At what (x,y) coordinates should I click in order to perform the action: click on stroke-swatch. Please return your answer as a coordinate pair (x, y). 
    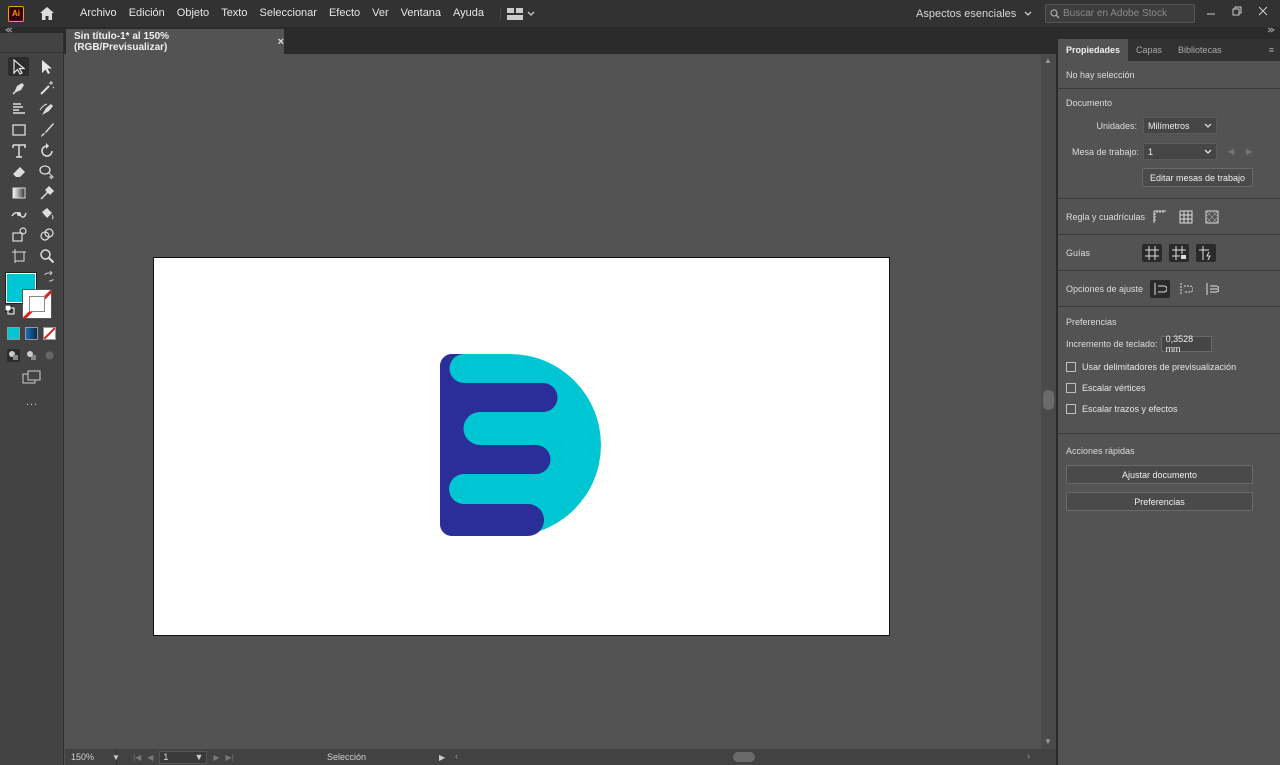
    Looking at the image, I should click on (37, 304).